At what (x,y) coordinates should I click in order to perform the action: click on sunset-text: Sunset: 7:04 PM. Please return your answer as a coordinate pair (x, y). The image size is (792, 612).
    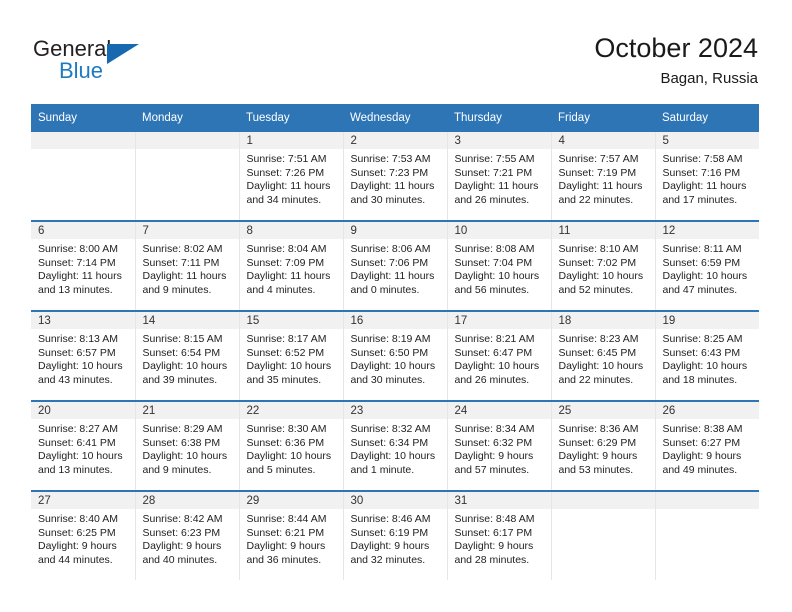
    Looking at the image, I should click on (493, 262).